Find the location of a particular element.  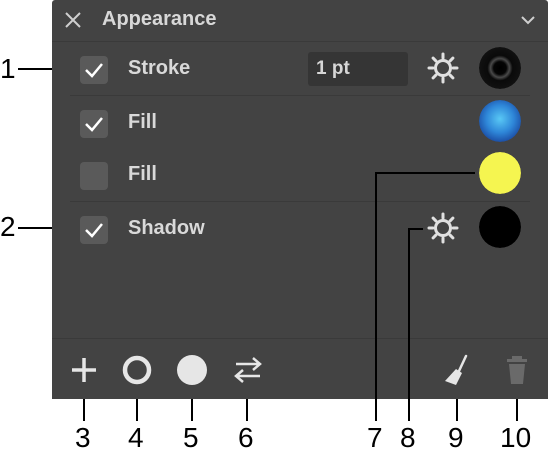

swap-arrows-icon is located at coordinates (248, 370).